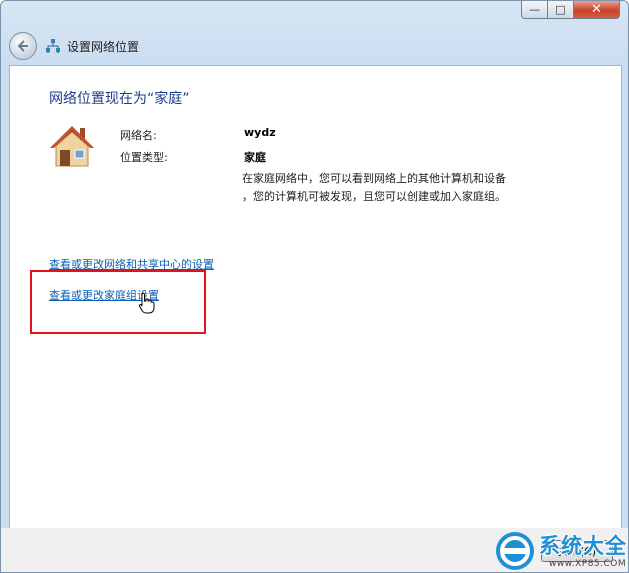 Image resolution: width=629 pixels, height=573 pixels. Describe the element at coordinates (255, 157) in the screenshot. I see `location-type-value: 家庭` at that location.